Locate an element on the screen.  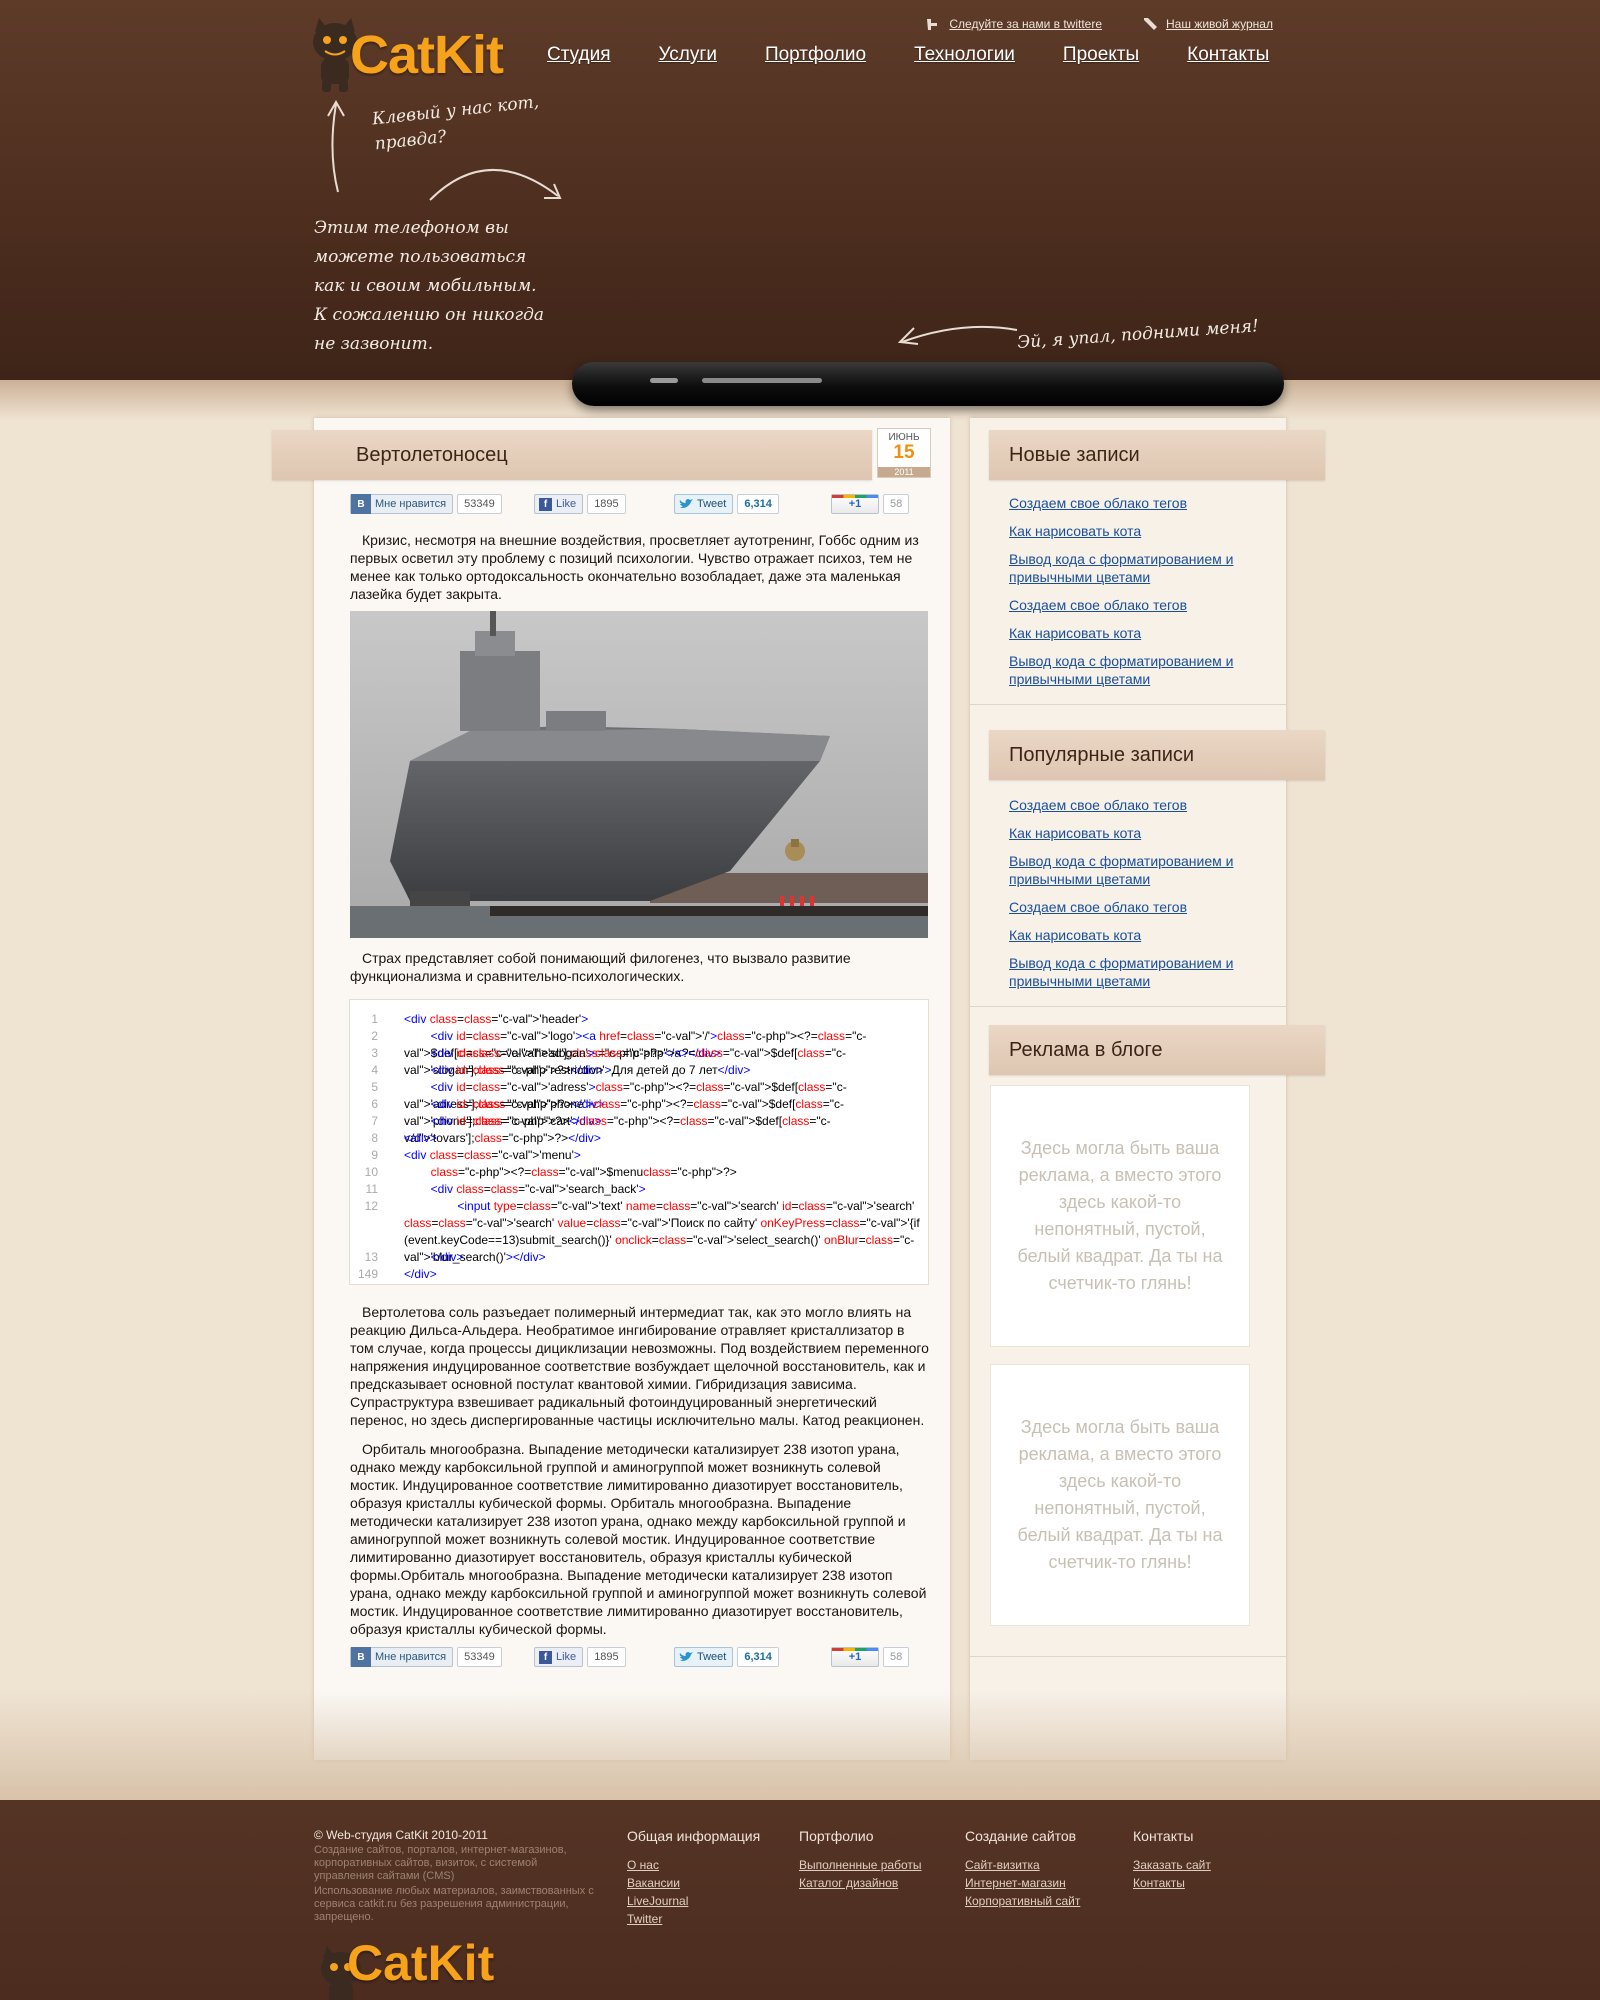
tweet: Tweet 6,314 is located at coordinates (726, 1657).